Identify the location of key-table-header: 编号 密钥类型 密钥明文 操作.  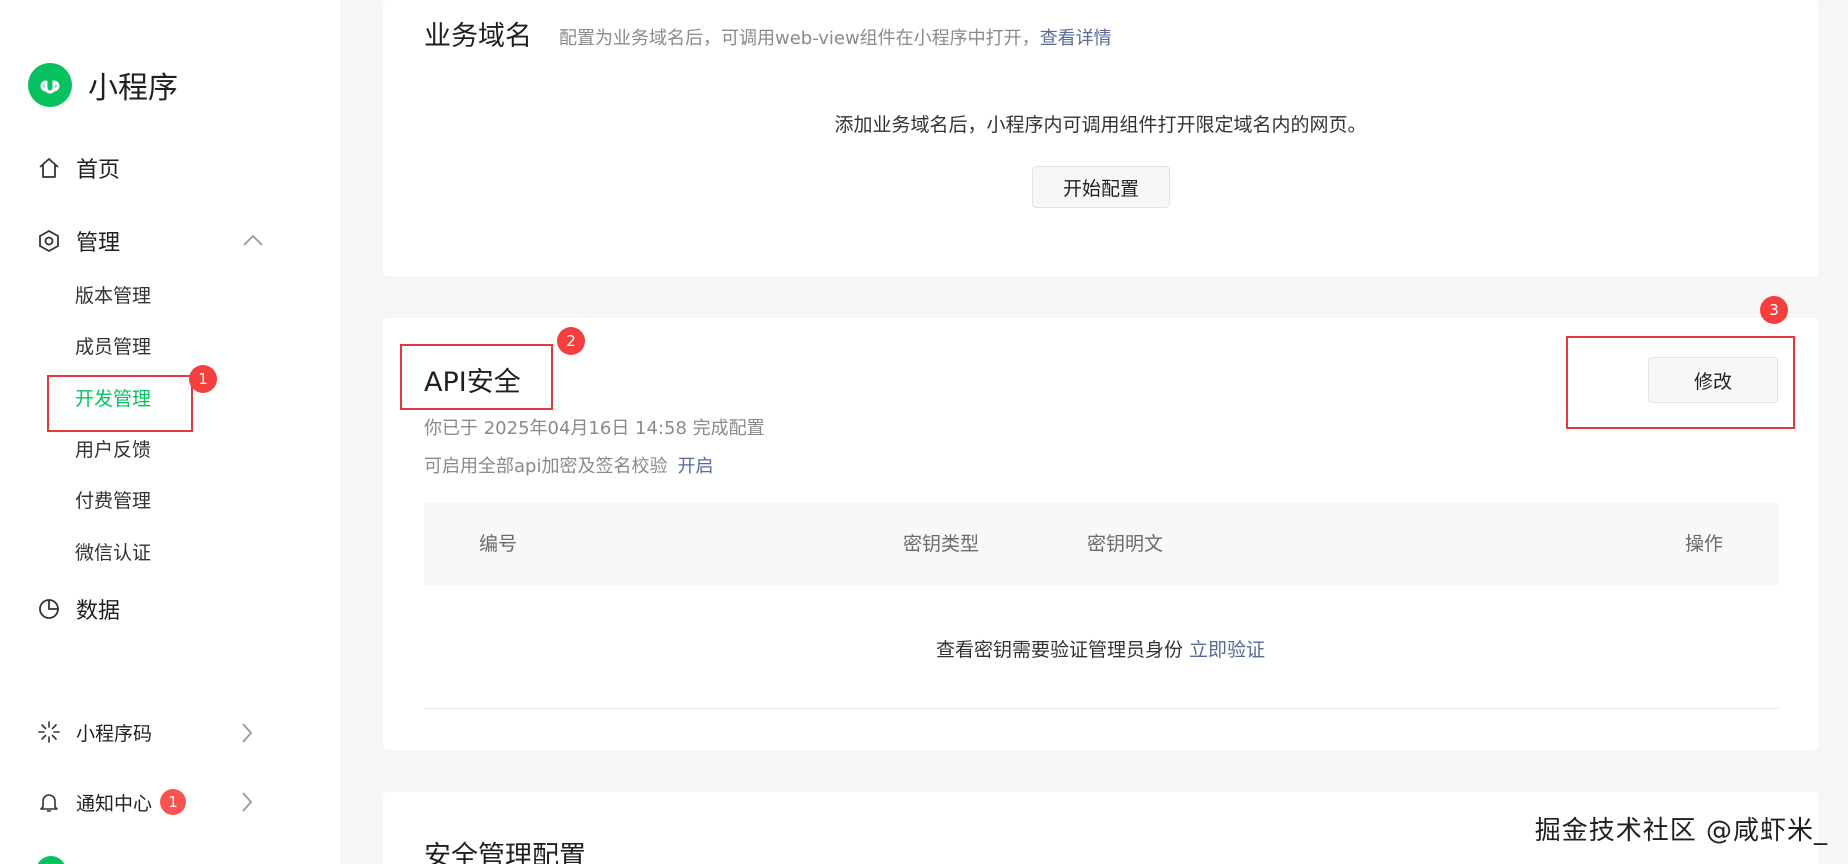
(1101, 544).